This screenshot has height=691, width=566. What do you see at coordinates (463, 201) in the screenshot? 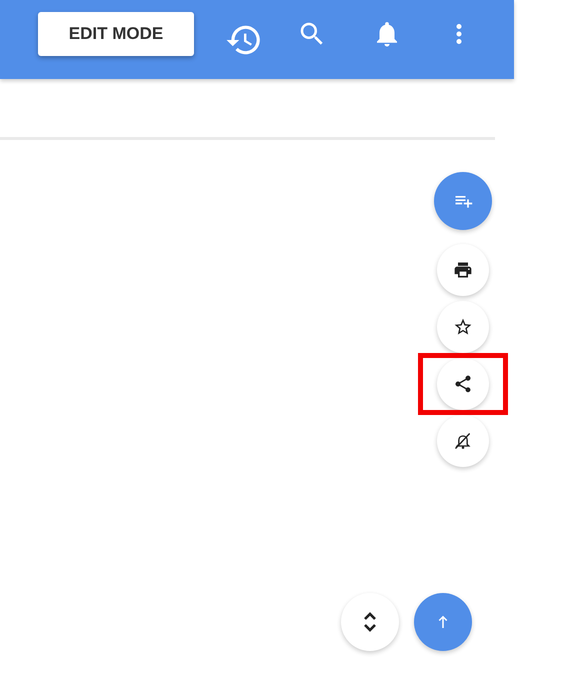
I see `add-to-list-button` at bounding box center [463, 201].